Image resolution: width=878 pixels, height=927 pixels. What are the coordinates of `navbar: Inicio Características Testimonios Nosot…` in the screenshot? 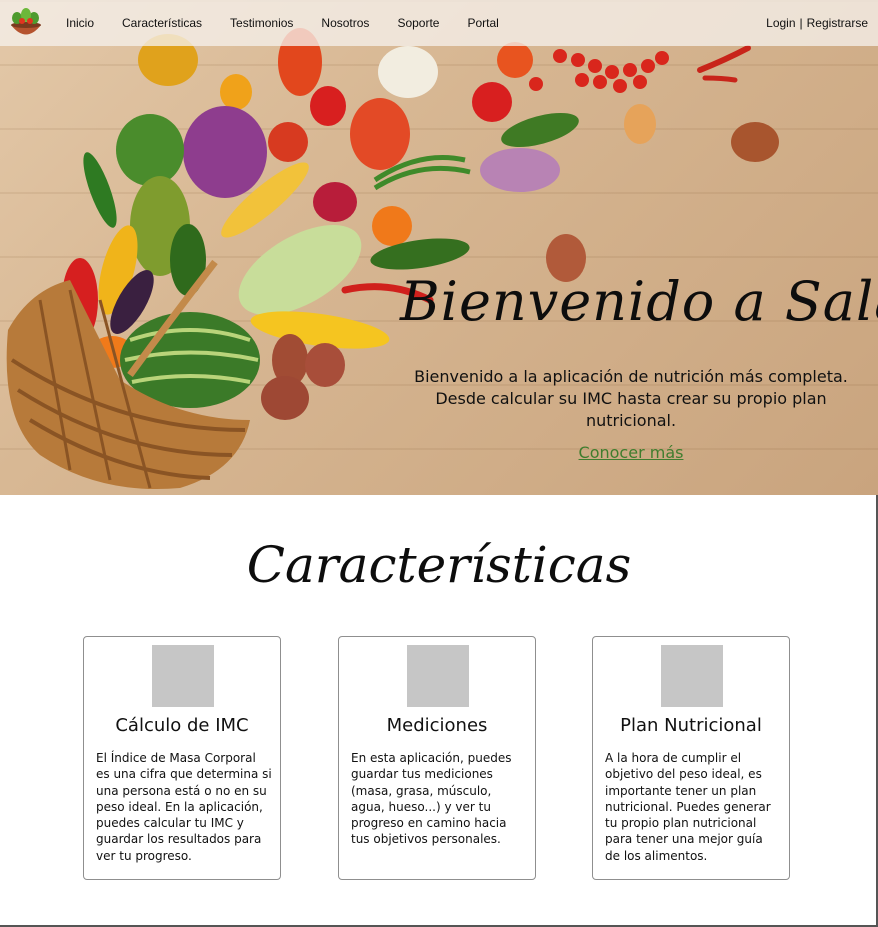 It's located at (439, 23).